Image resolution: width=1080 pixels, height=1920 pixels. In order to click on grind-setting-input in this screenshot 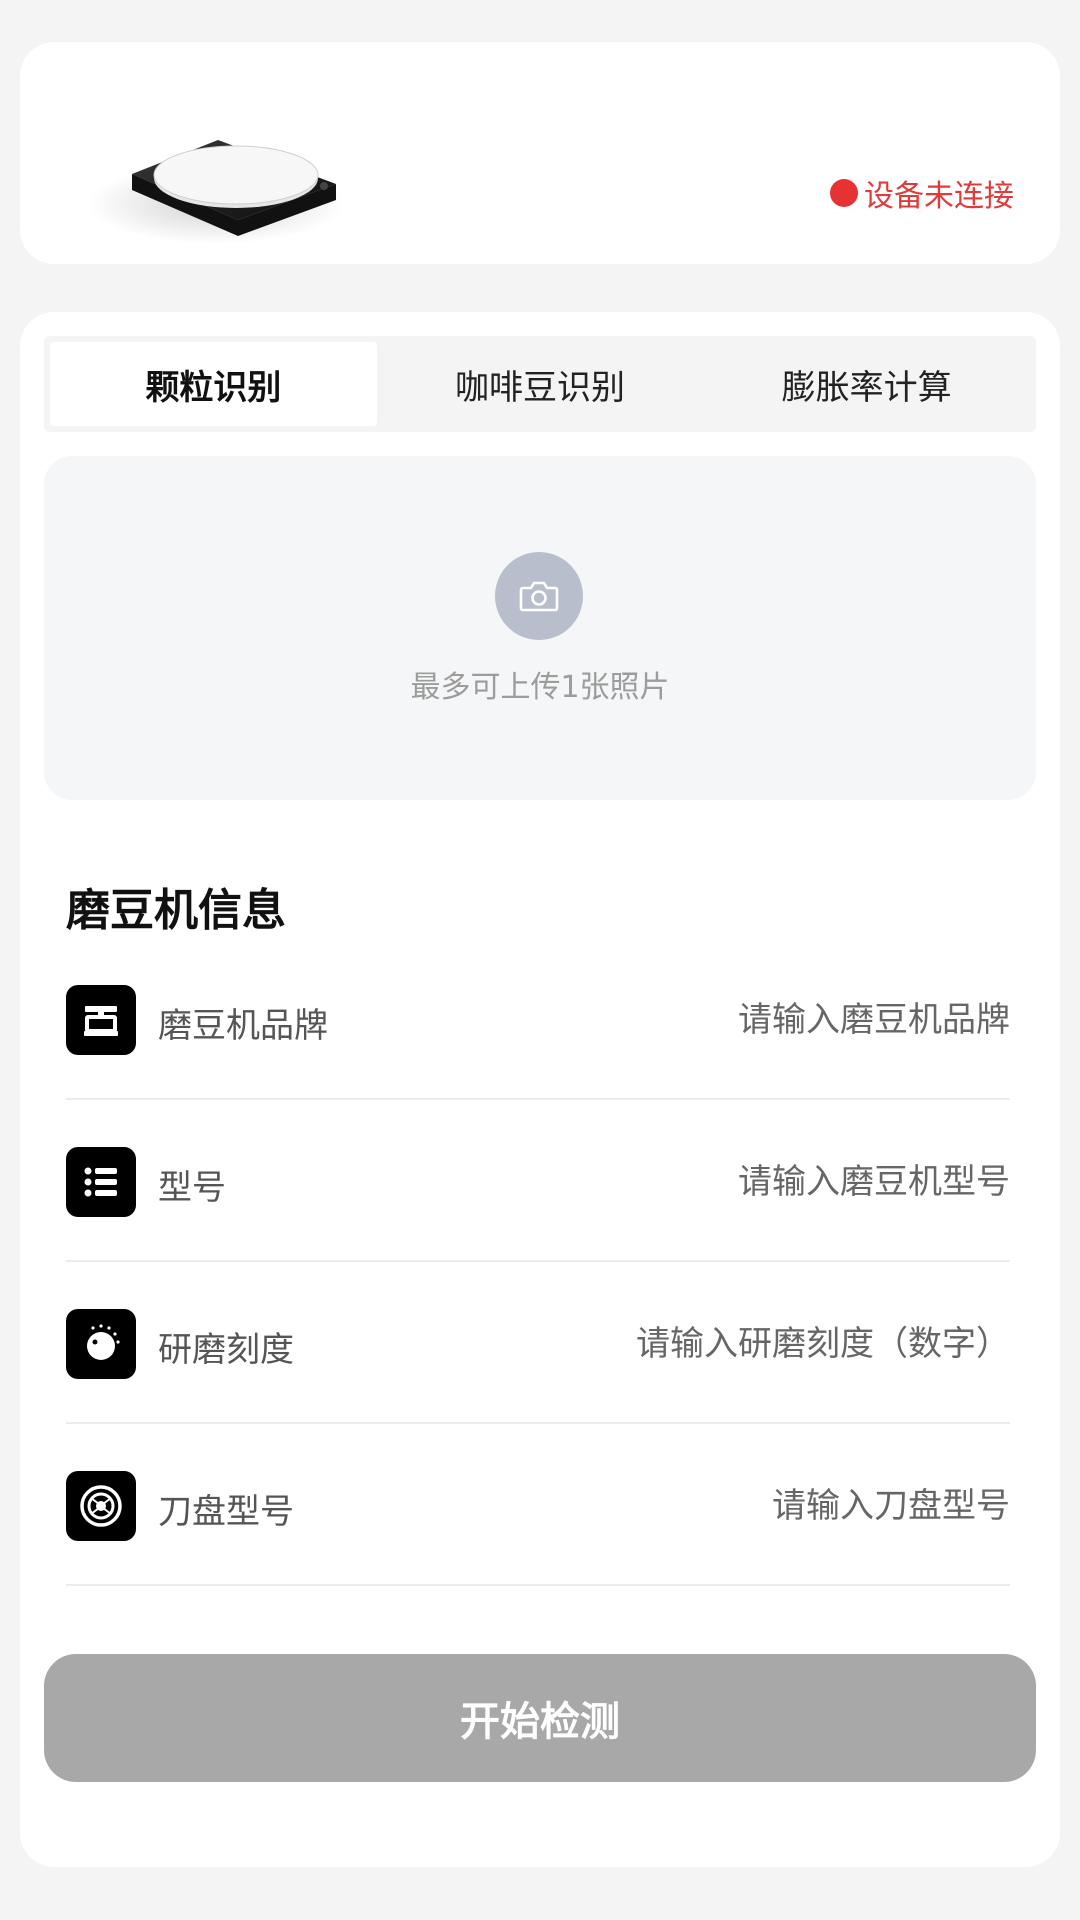, I will do `click(690, 1344)`.